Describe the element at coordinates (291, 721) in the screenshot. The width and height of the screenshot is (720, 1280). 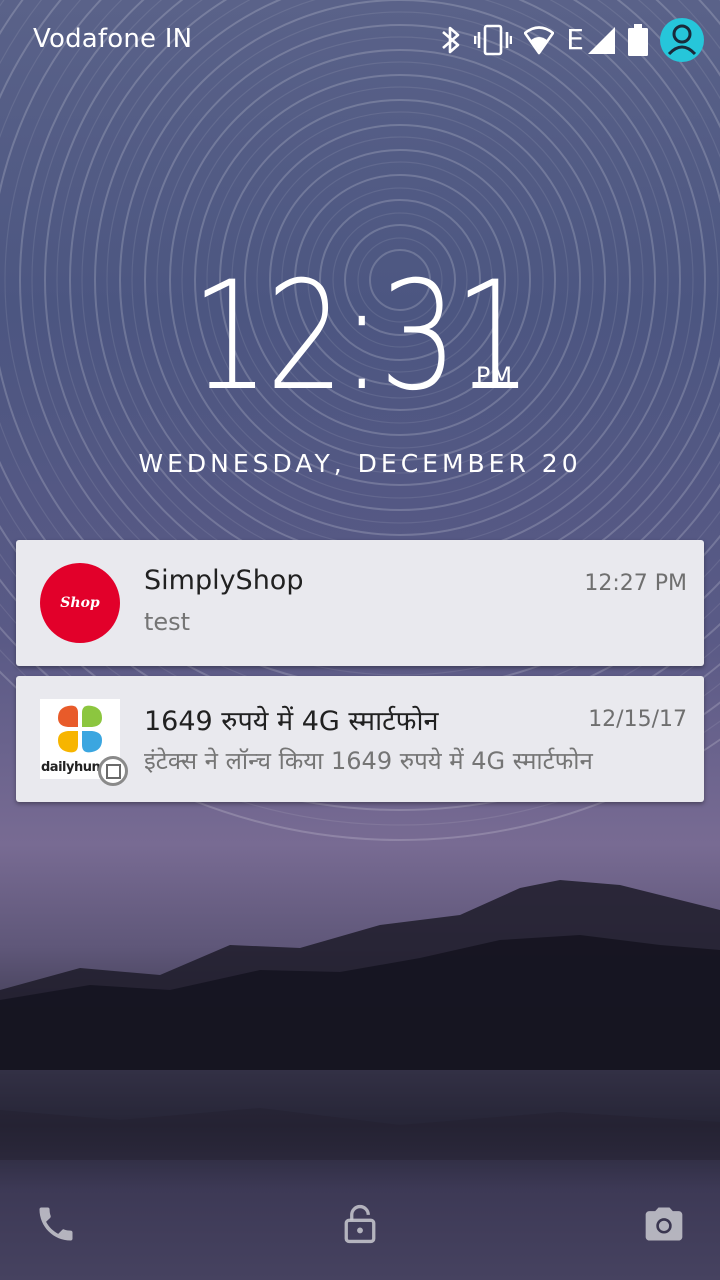
I see `notification-title: 1649 रुपये में 4G स्मार्टफोन` at that location.